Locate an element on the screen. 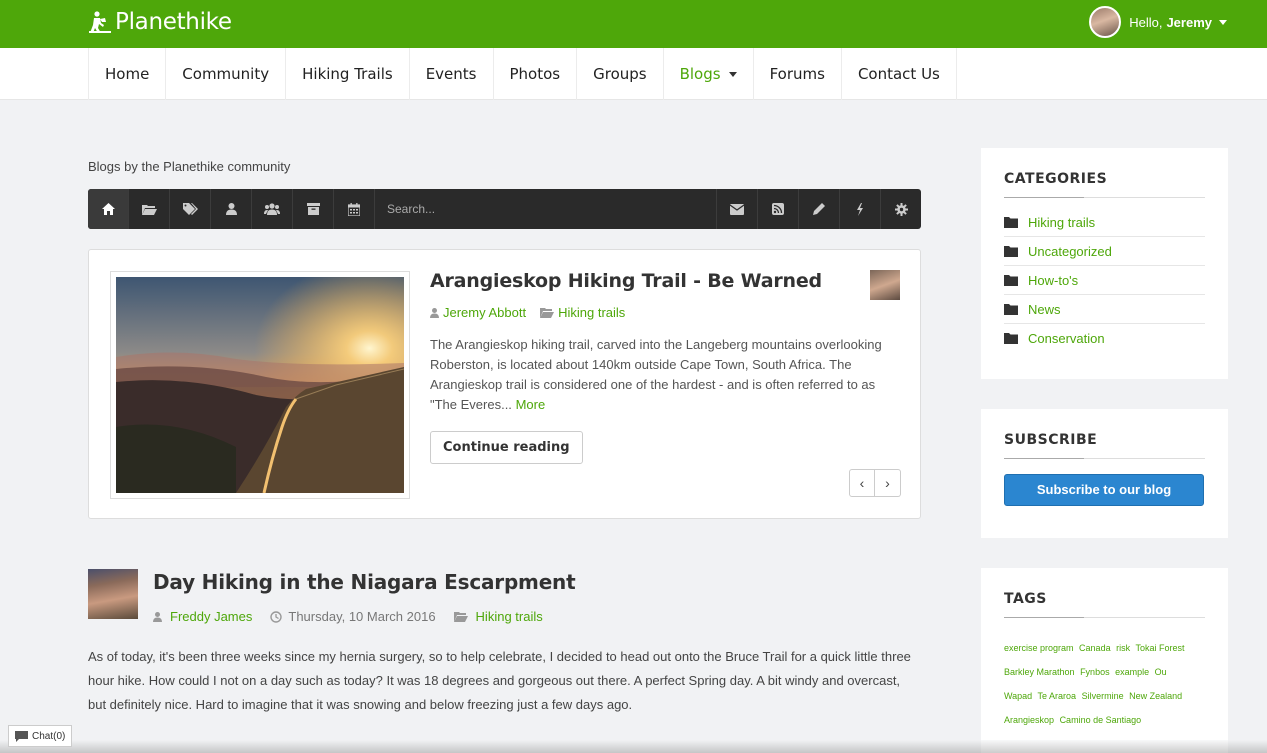 This screenshot has height=753, width=1267. toolbar-rss-button is located at coordinates (777, 209).